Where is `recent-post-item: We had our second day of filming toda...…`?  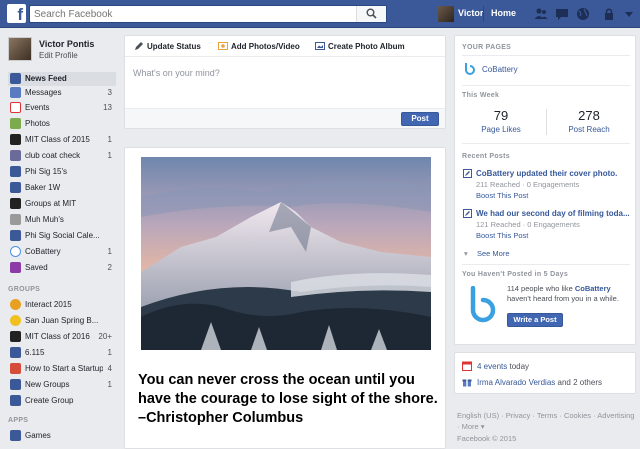 recent-post-item: We had our second day of filming toda...… is located at coordinates (548, 226).